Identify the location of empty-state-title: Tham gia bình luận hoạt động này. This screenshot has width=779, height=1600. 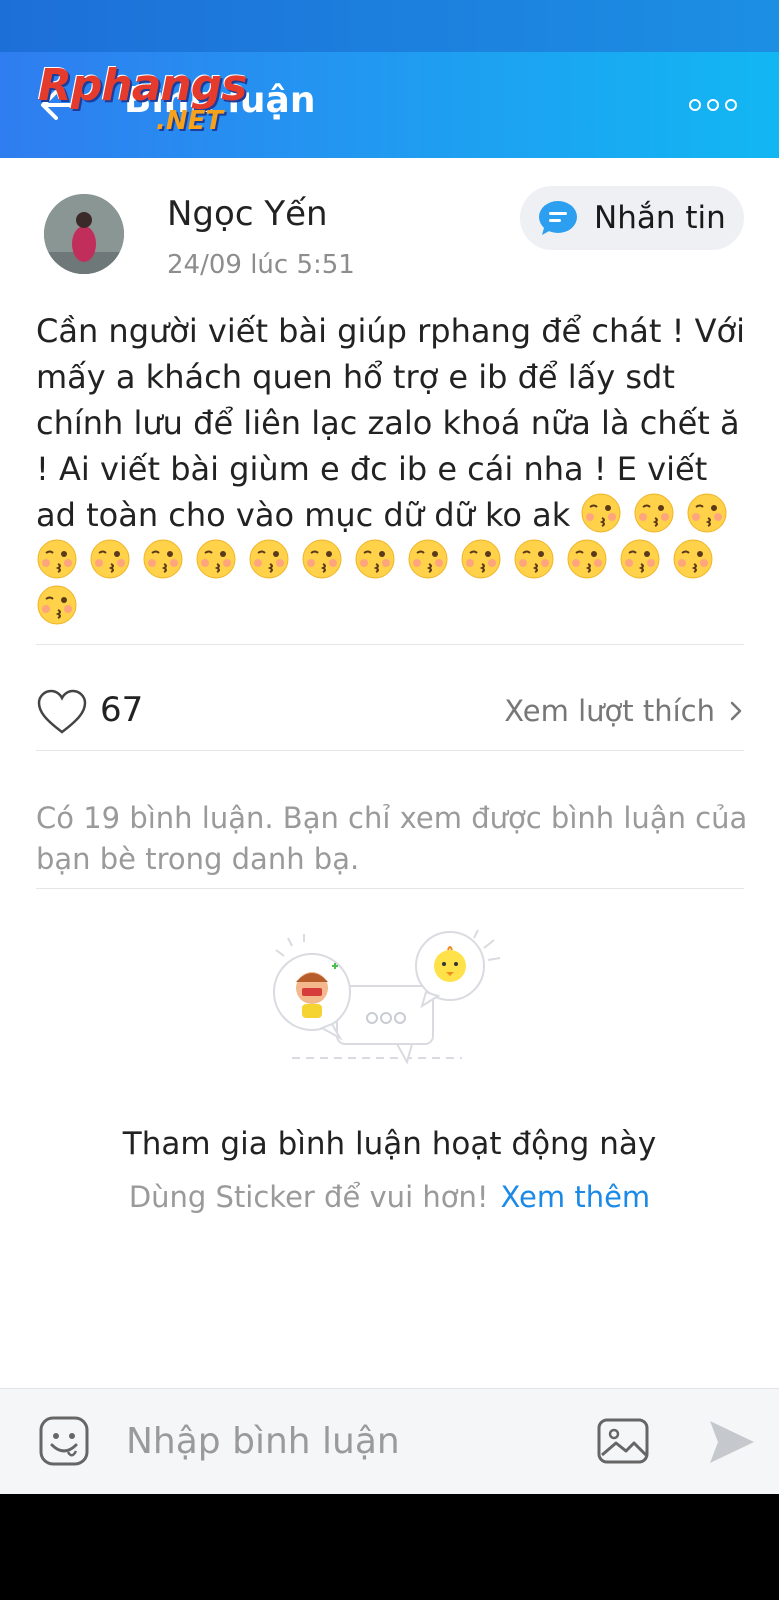
(389, 1144).